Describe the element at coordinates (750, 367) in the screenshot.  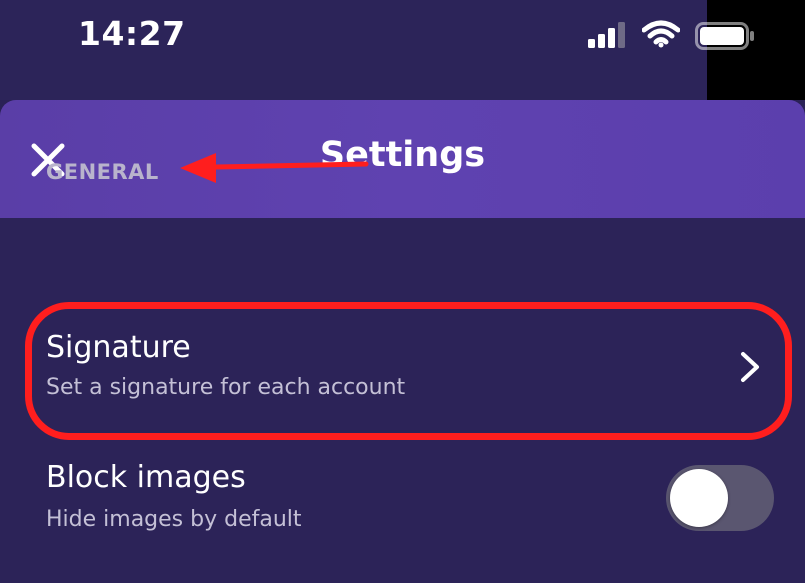
I see `chevron-right-icon` at that location.